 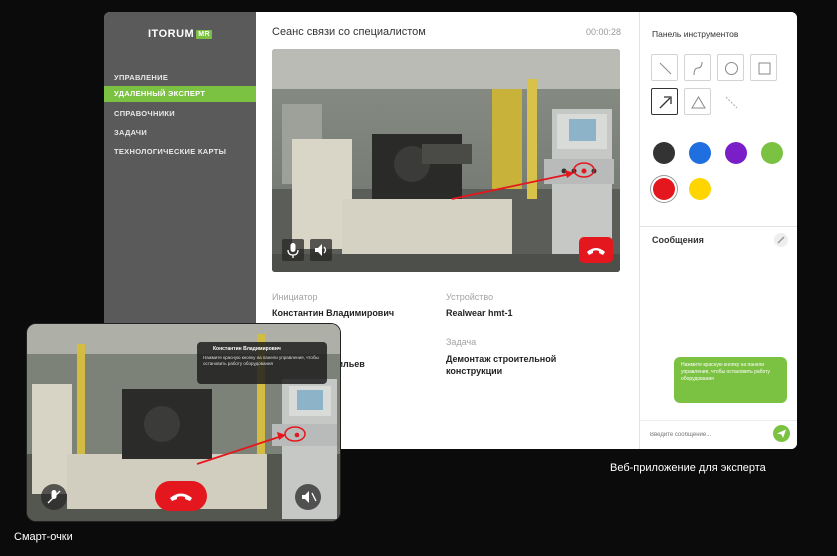 I want to click on messages-title: Сообщения, so click(x=678, y=240).